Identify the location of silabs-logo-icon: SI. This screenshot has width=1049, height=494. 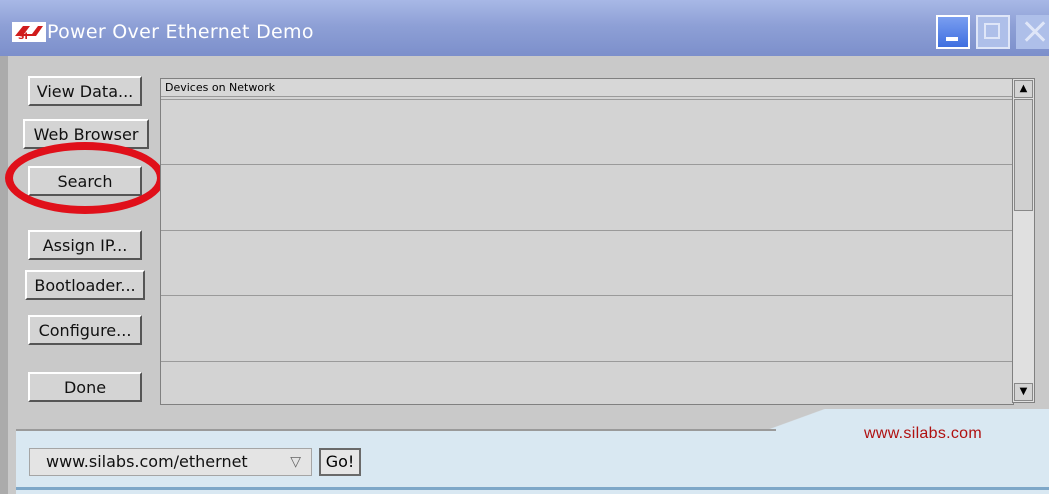
(29, 32).